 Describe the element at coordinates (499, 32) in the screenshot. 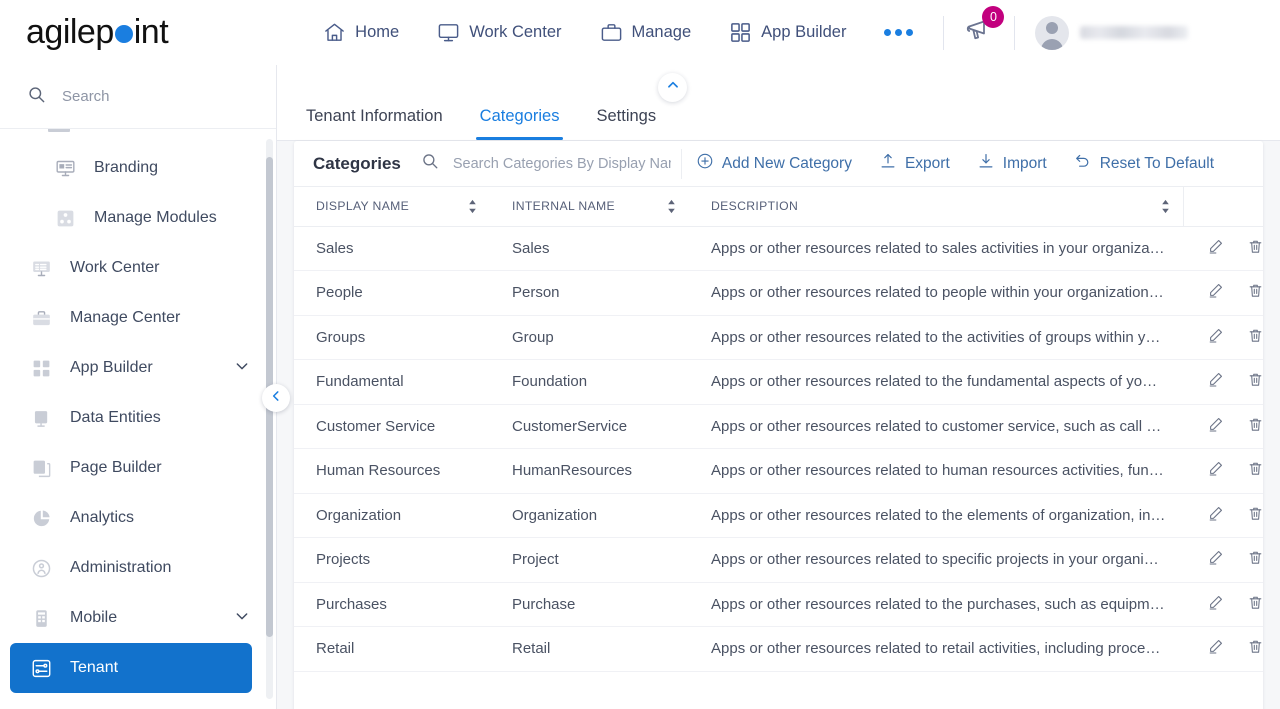

I see `topnav-item-work-center: Work Center` at that location.